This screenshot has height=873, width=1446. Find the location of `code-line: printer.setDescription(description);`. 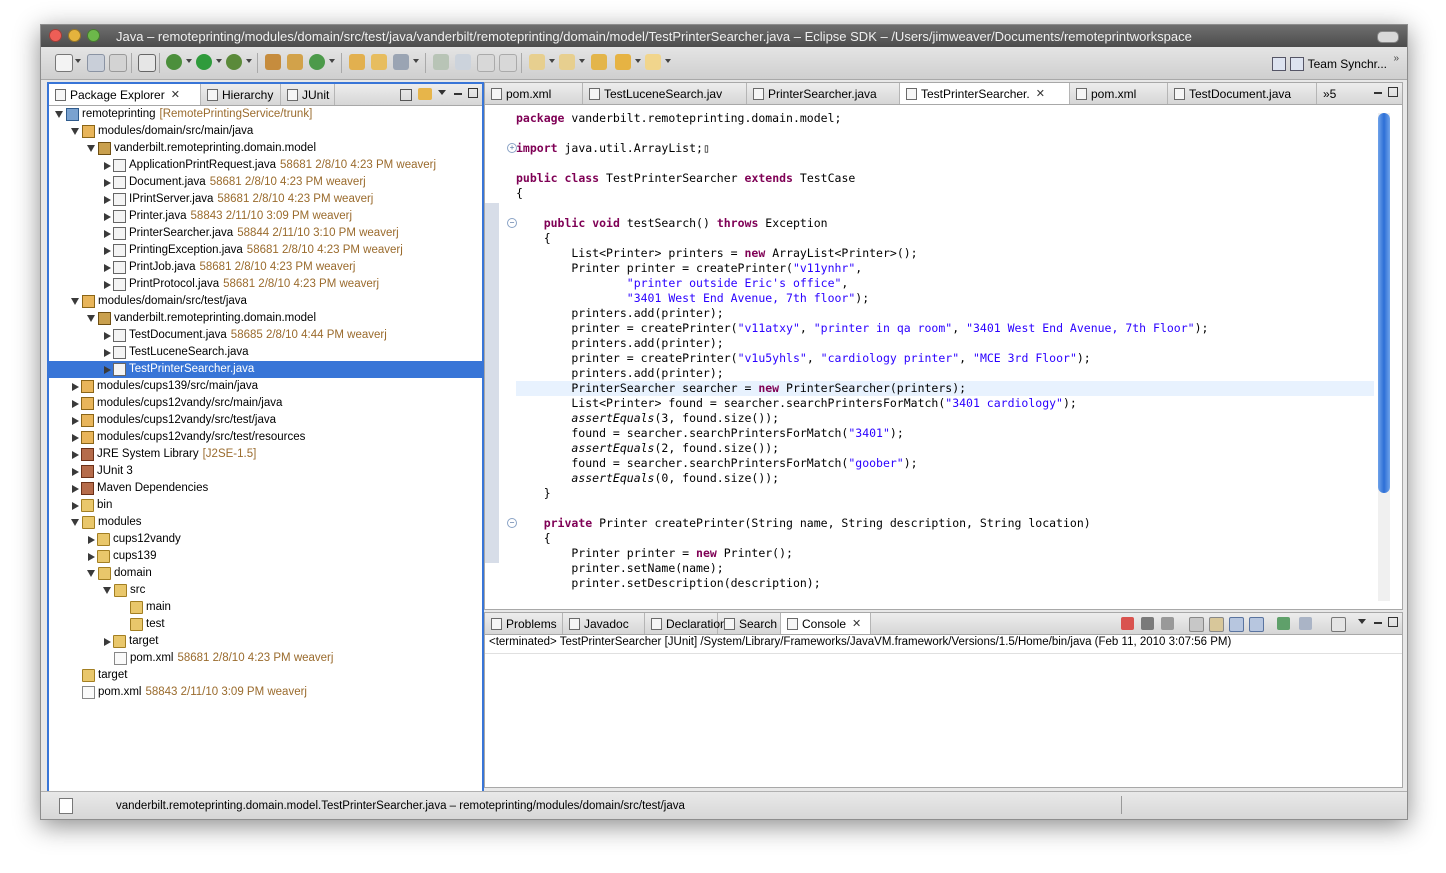

code-line: printer.setDescription(description); is located at coordinates (945, 583).